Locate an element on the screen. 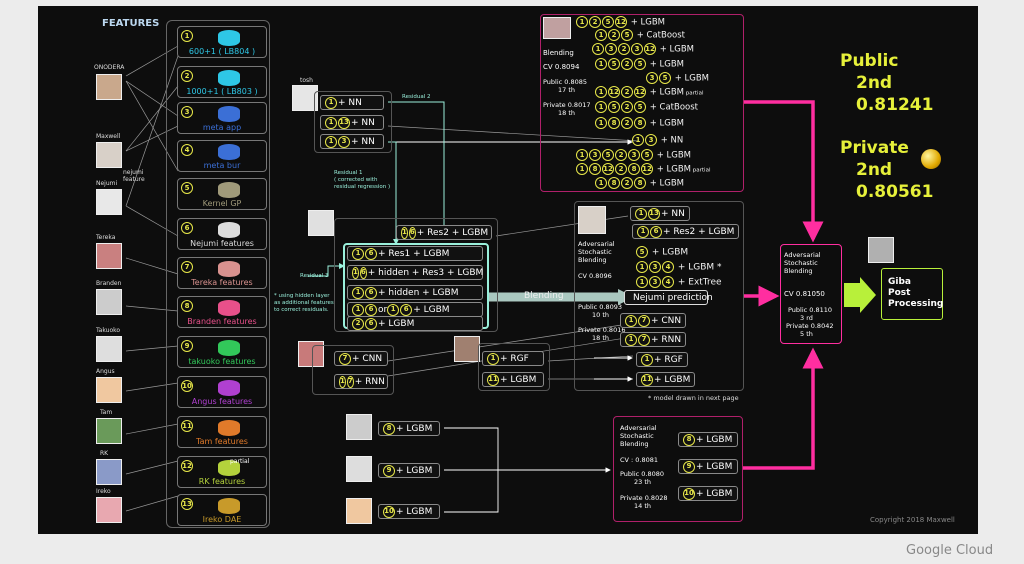  private-place: 2nd is located at coordinates (874, 170).